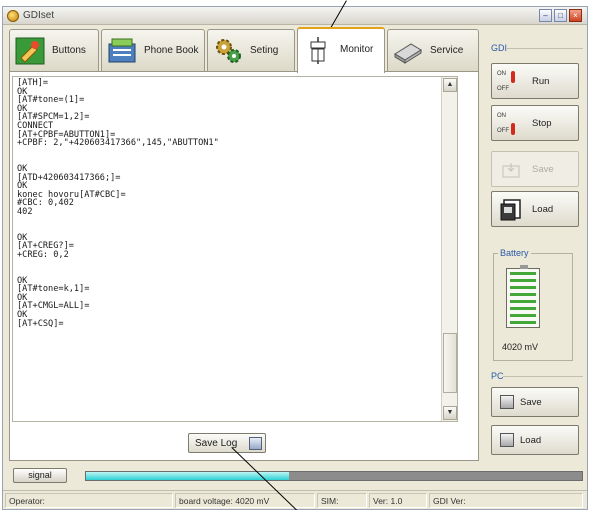  What do you see at coordinates (507, 440) in the screenshot?
I see `pc-load-icon` at bounding box center [507, 440].